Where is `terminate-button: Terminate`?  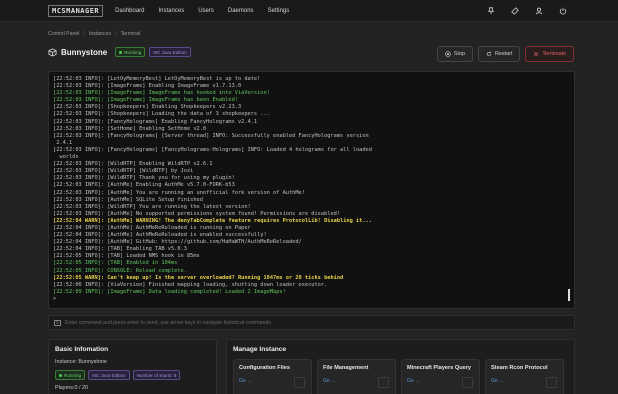
terminate-button: Terminate is located at coordinates (549, 54).